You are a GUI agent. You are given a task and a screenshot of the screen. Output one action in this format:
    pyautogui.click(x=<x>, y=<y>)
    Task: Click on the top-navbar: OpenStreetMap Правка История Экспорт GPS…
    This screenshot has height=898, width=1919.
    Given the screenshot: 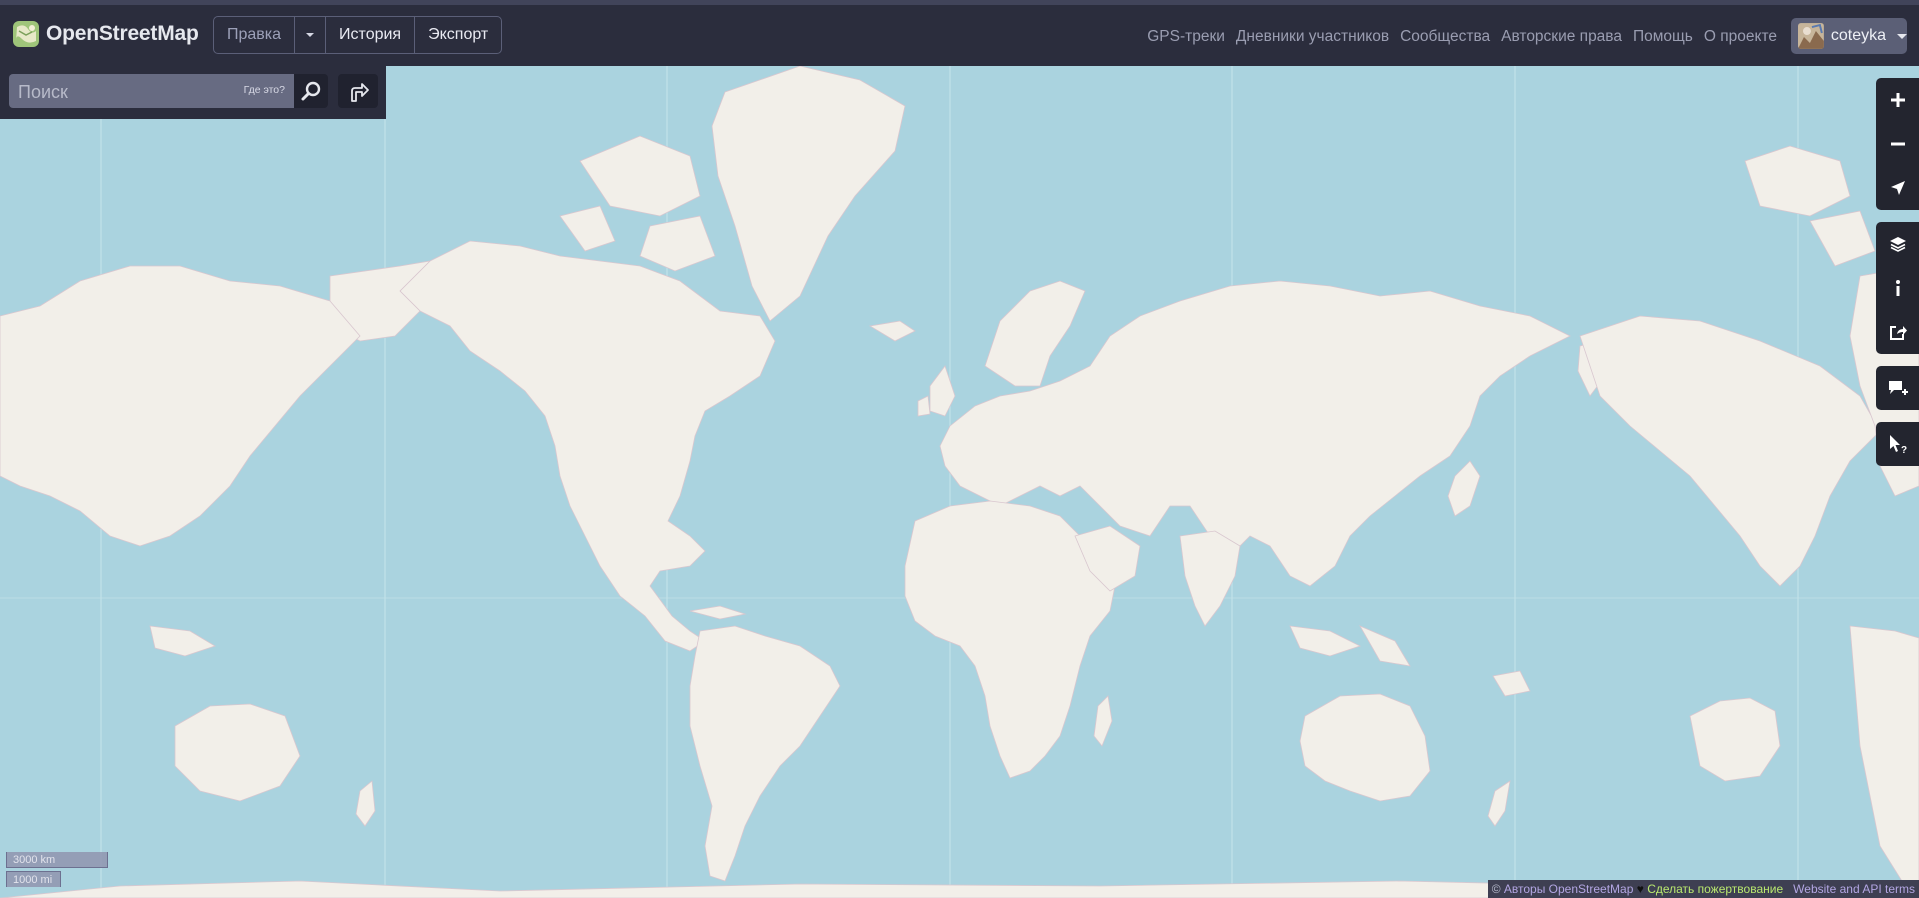 What is the action you would take?
    pyautogui.click(x=959, y=35)
    